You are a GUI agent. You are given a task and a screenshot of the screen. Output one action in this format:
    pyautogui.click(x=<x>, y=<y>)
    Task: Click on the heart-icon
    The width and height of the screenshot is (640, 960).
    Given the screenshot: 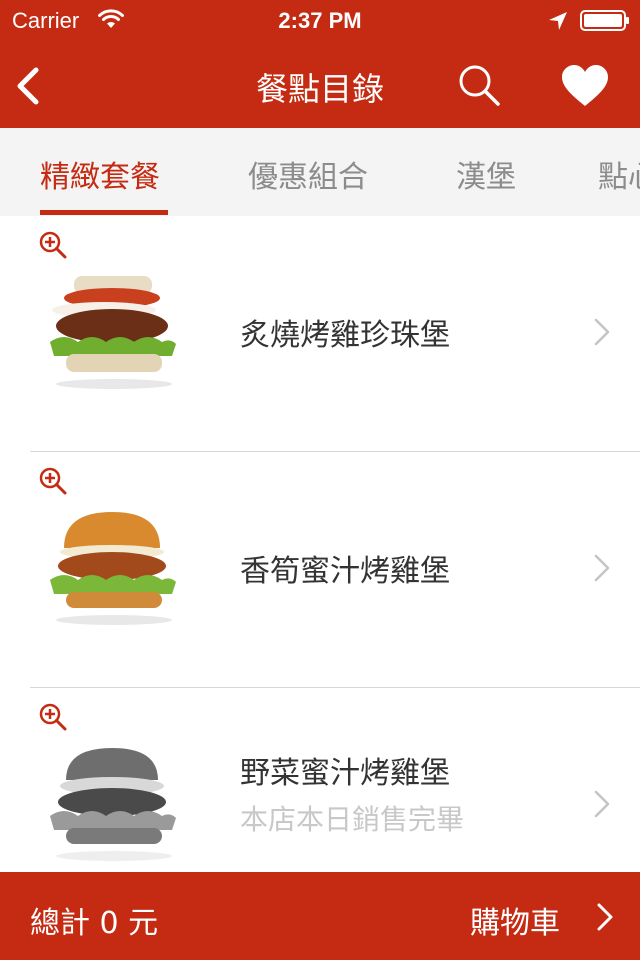 What is the action you would take?
    pyautogui.click(x=585, y=86)
    